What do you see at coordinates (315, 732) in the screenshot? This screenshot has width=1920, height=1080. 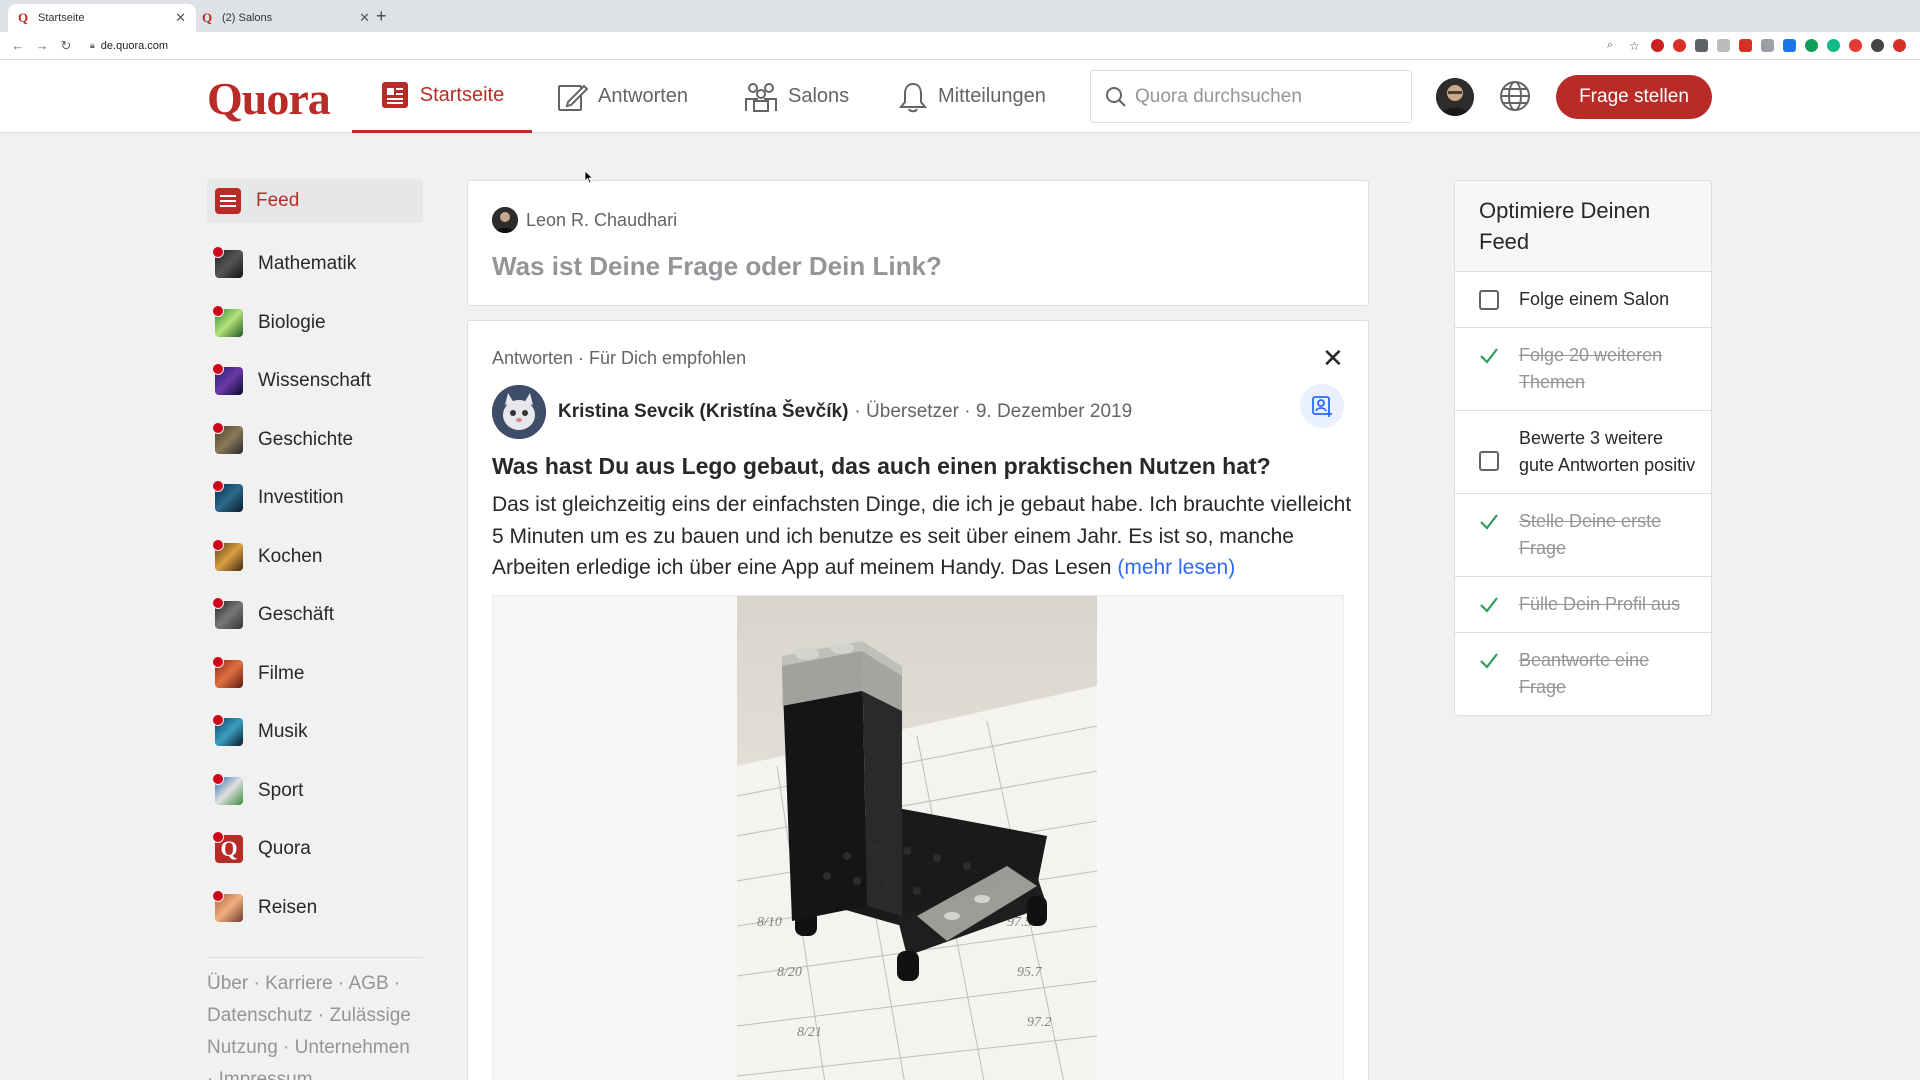 I see `sidebar-item-musik: Musik` at bounding box center [315, 732].